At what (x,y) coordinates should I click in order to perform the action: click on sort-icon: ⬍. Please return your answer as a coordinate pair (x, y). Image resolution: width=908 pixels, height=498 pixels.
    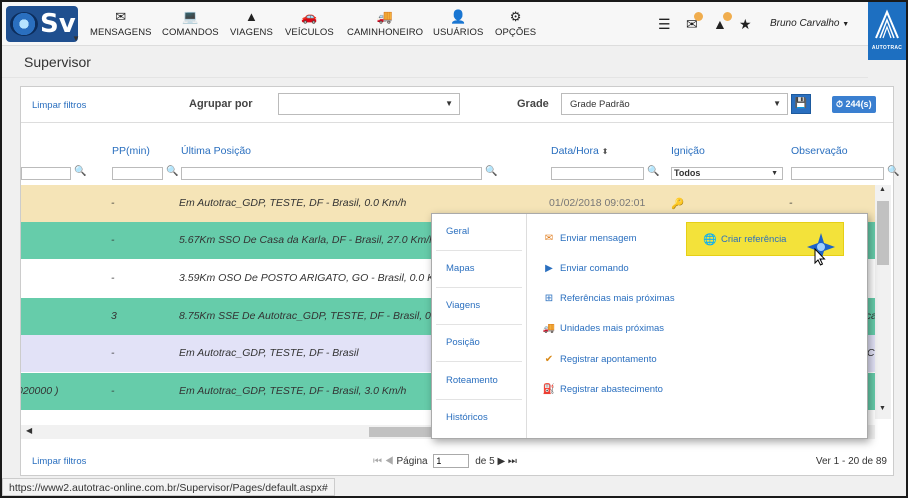
    Looking at the image, I should click on (605, 151).